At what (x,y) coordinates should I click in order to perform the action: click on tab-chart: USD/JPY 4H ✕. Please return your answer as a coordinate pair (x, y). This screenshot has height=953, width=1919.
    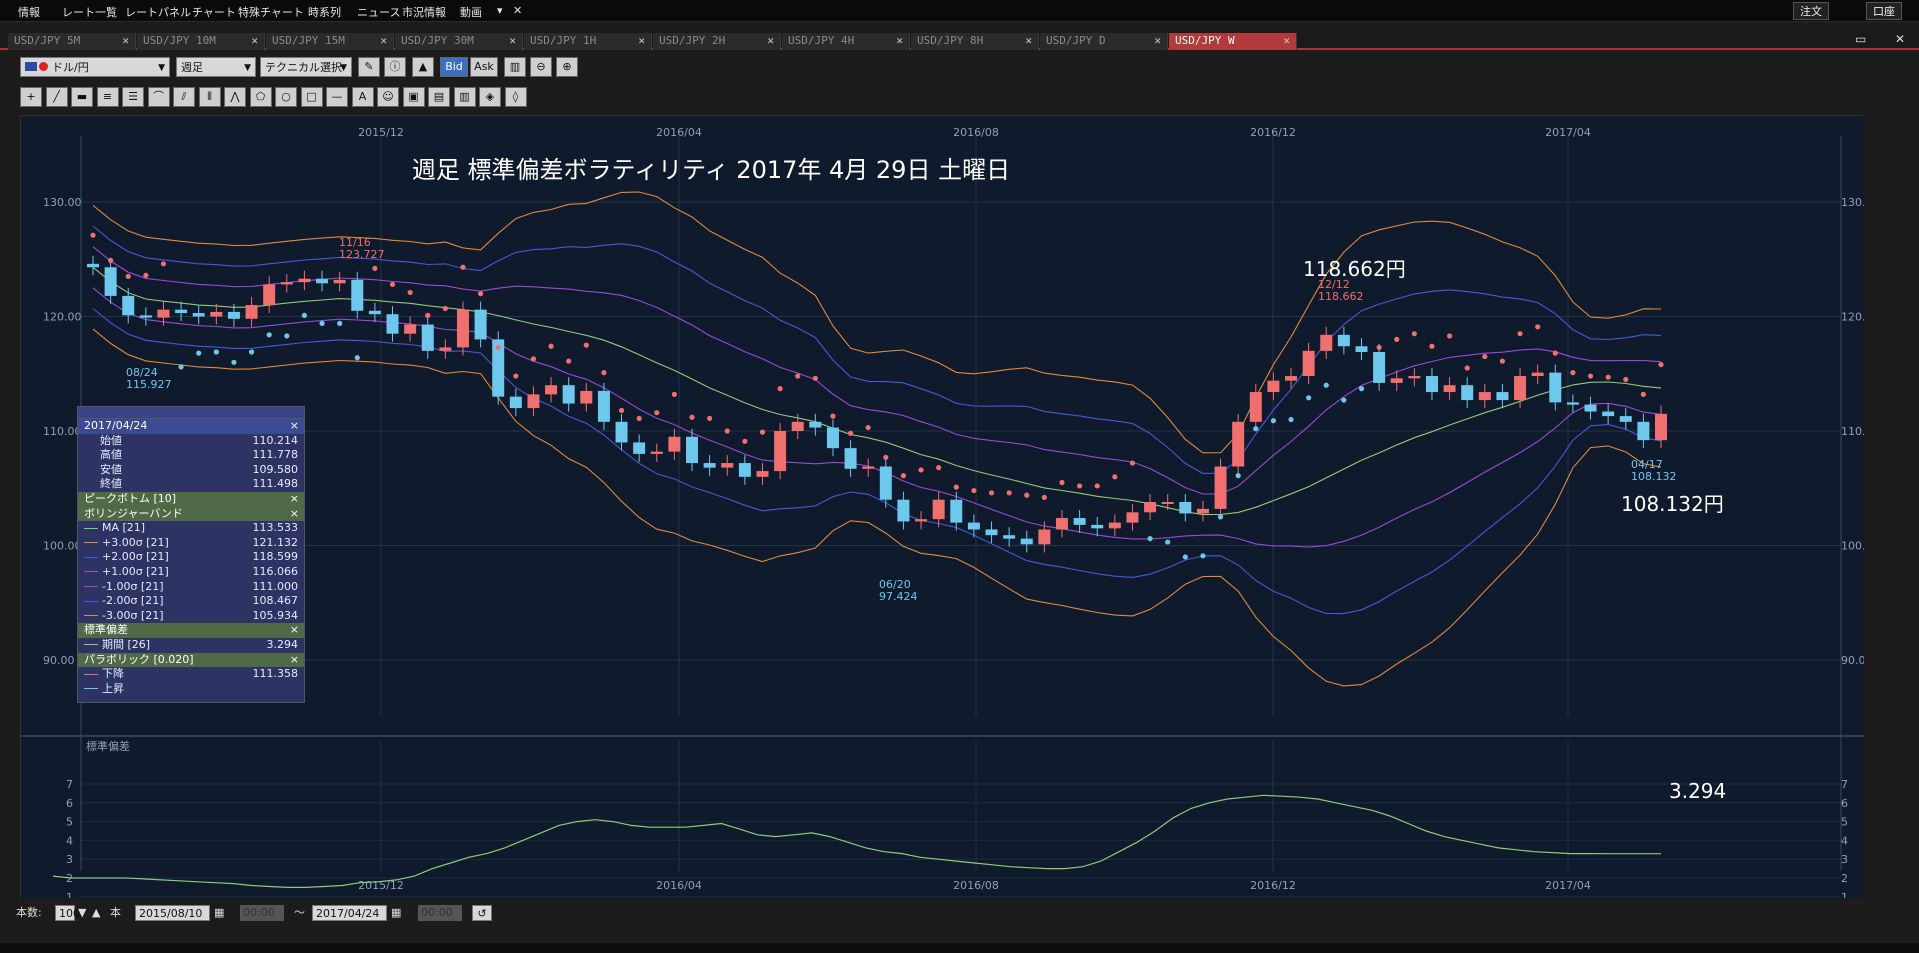
    Looking at the image, I should click on (846, 41).